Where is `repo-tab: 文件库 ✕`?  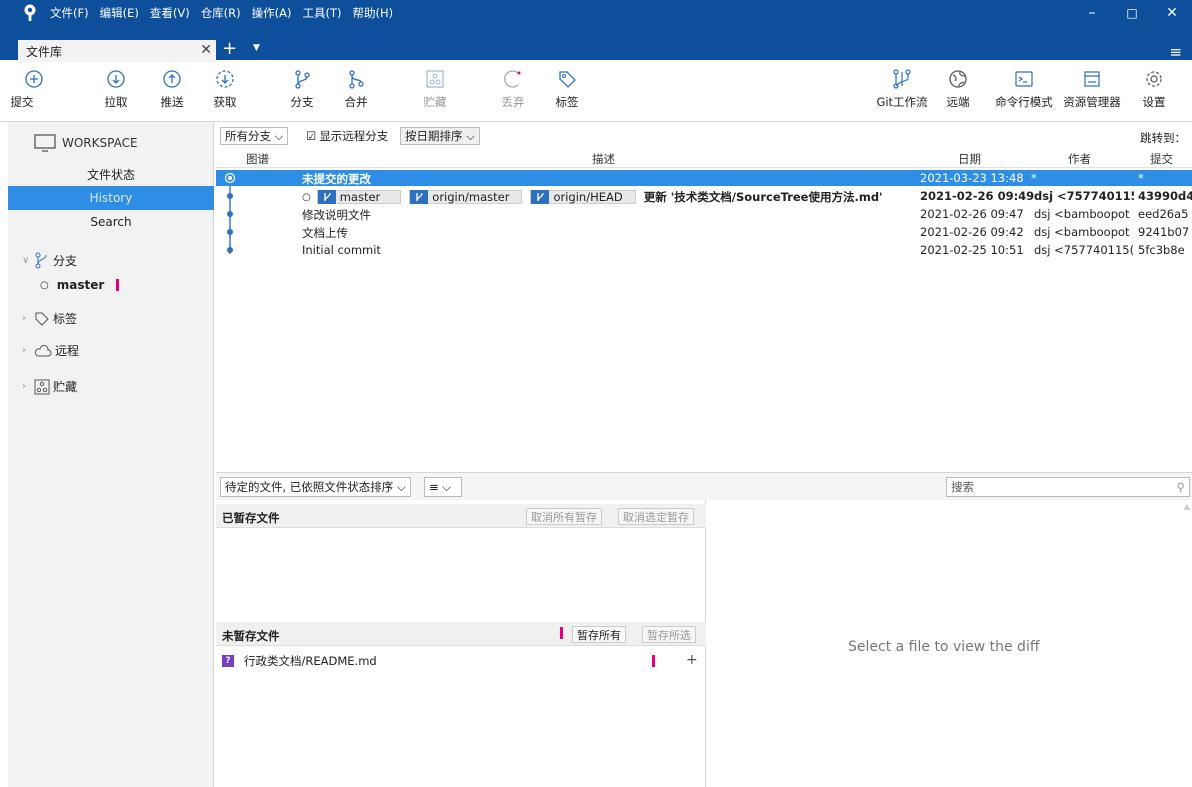
repo-tab: 文件库 ✕ is located at coordinates (117, 51).